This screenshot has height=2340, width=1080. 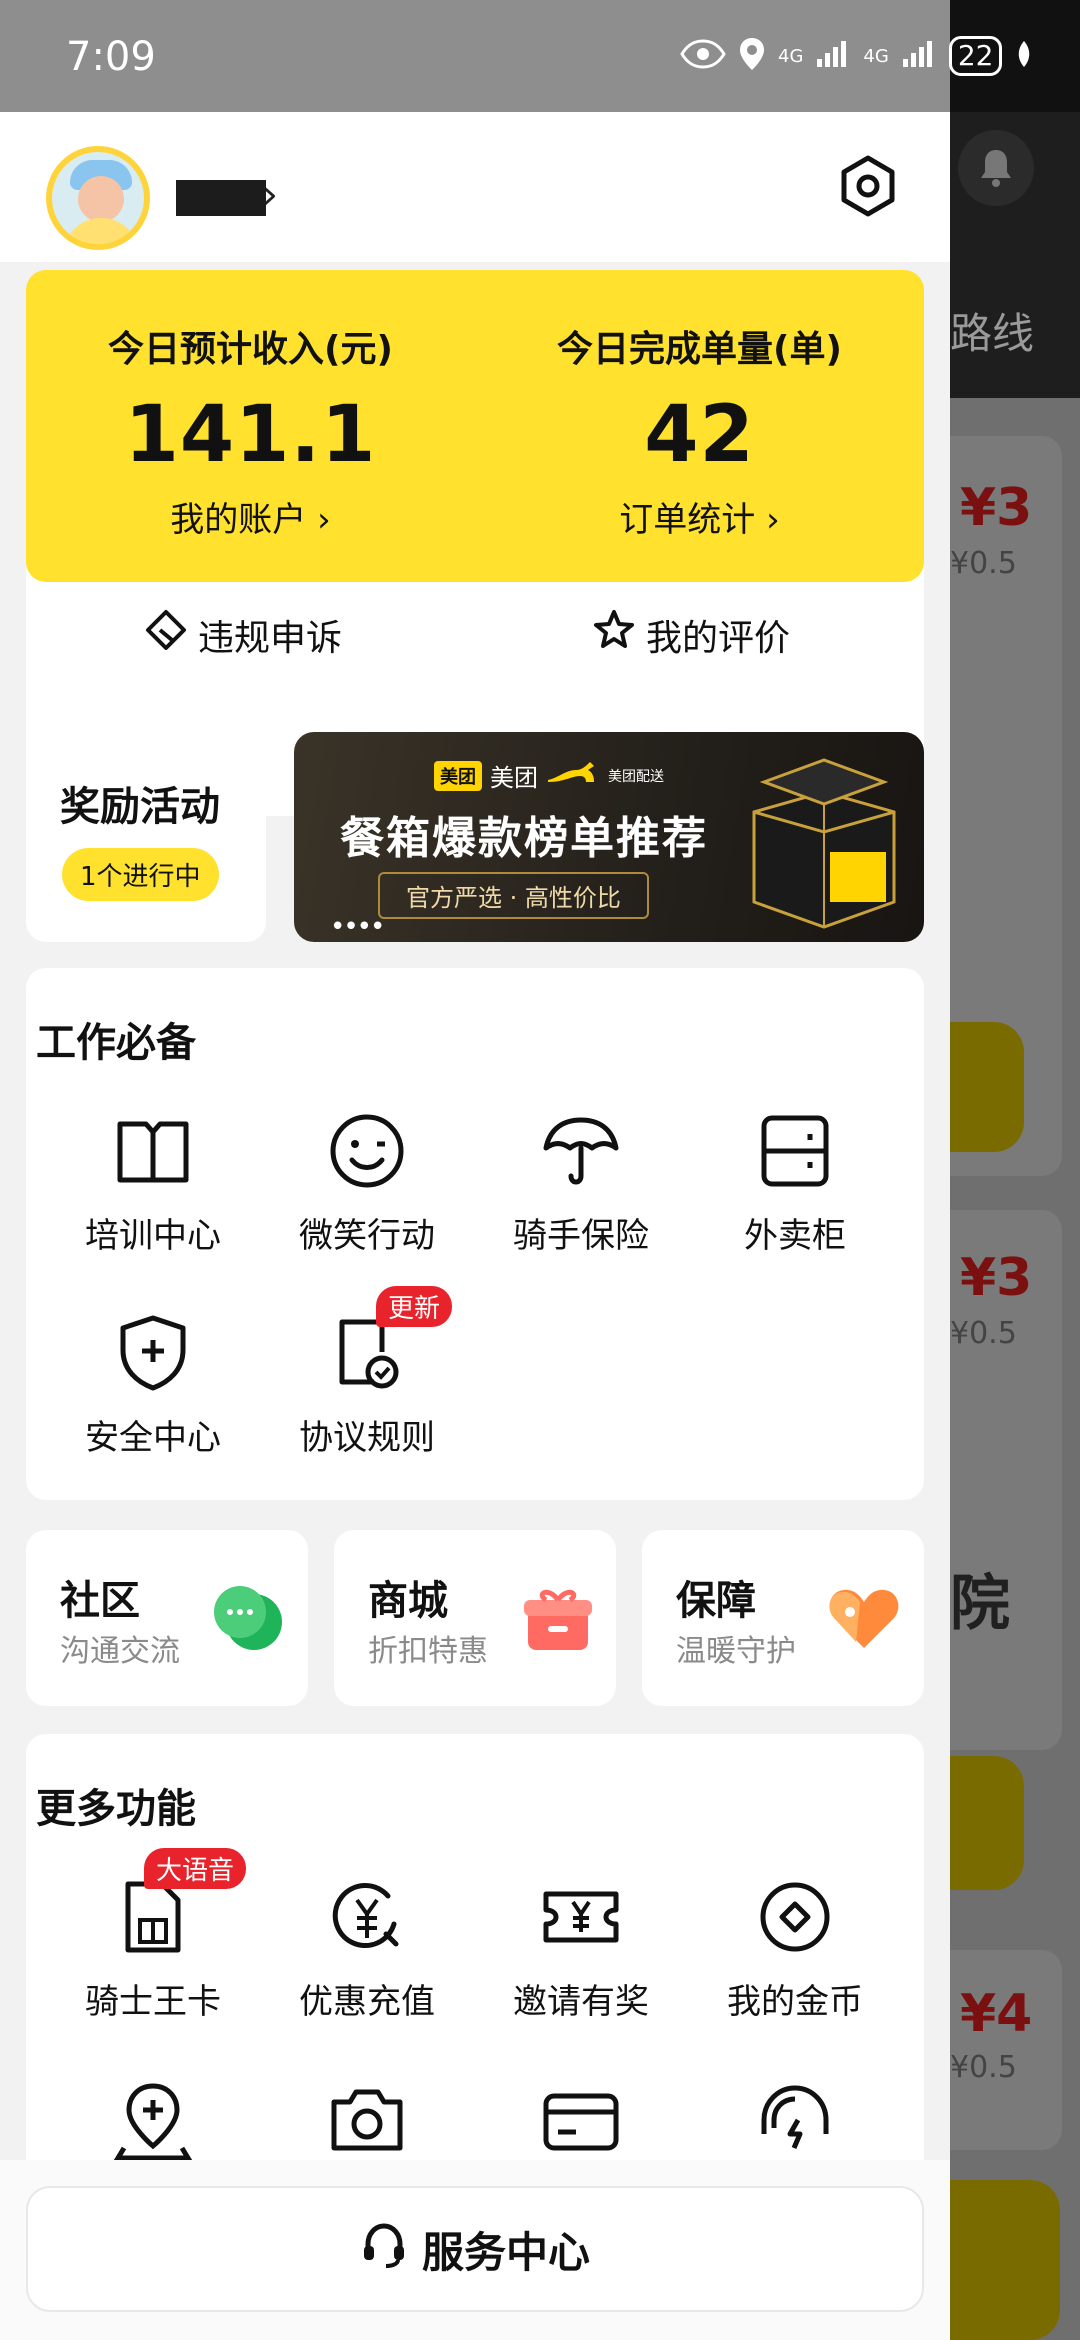 What do you see at coordinates (166, 634) in the screenshot?
I see `appeal-icon` at bounding box center [166, 634].